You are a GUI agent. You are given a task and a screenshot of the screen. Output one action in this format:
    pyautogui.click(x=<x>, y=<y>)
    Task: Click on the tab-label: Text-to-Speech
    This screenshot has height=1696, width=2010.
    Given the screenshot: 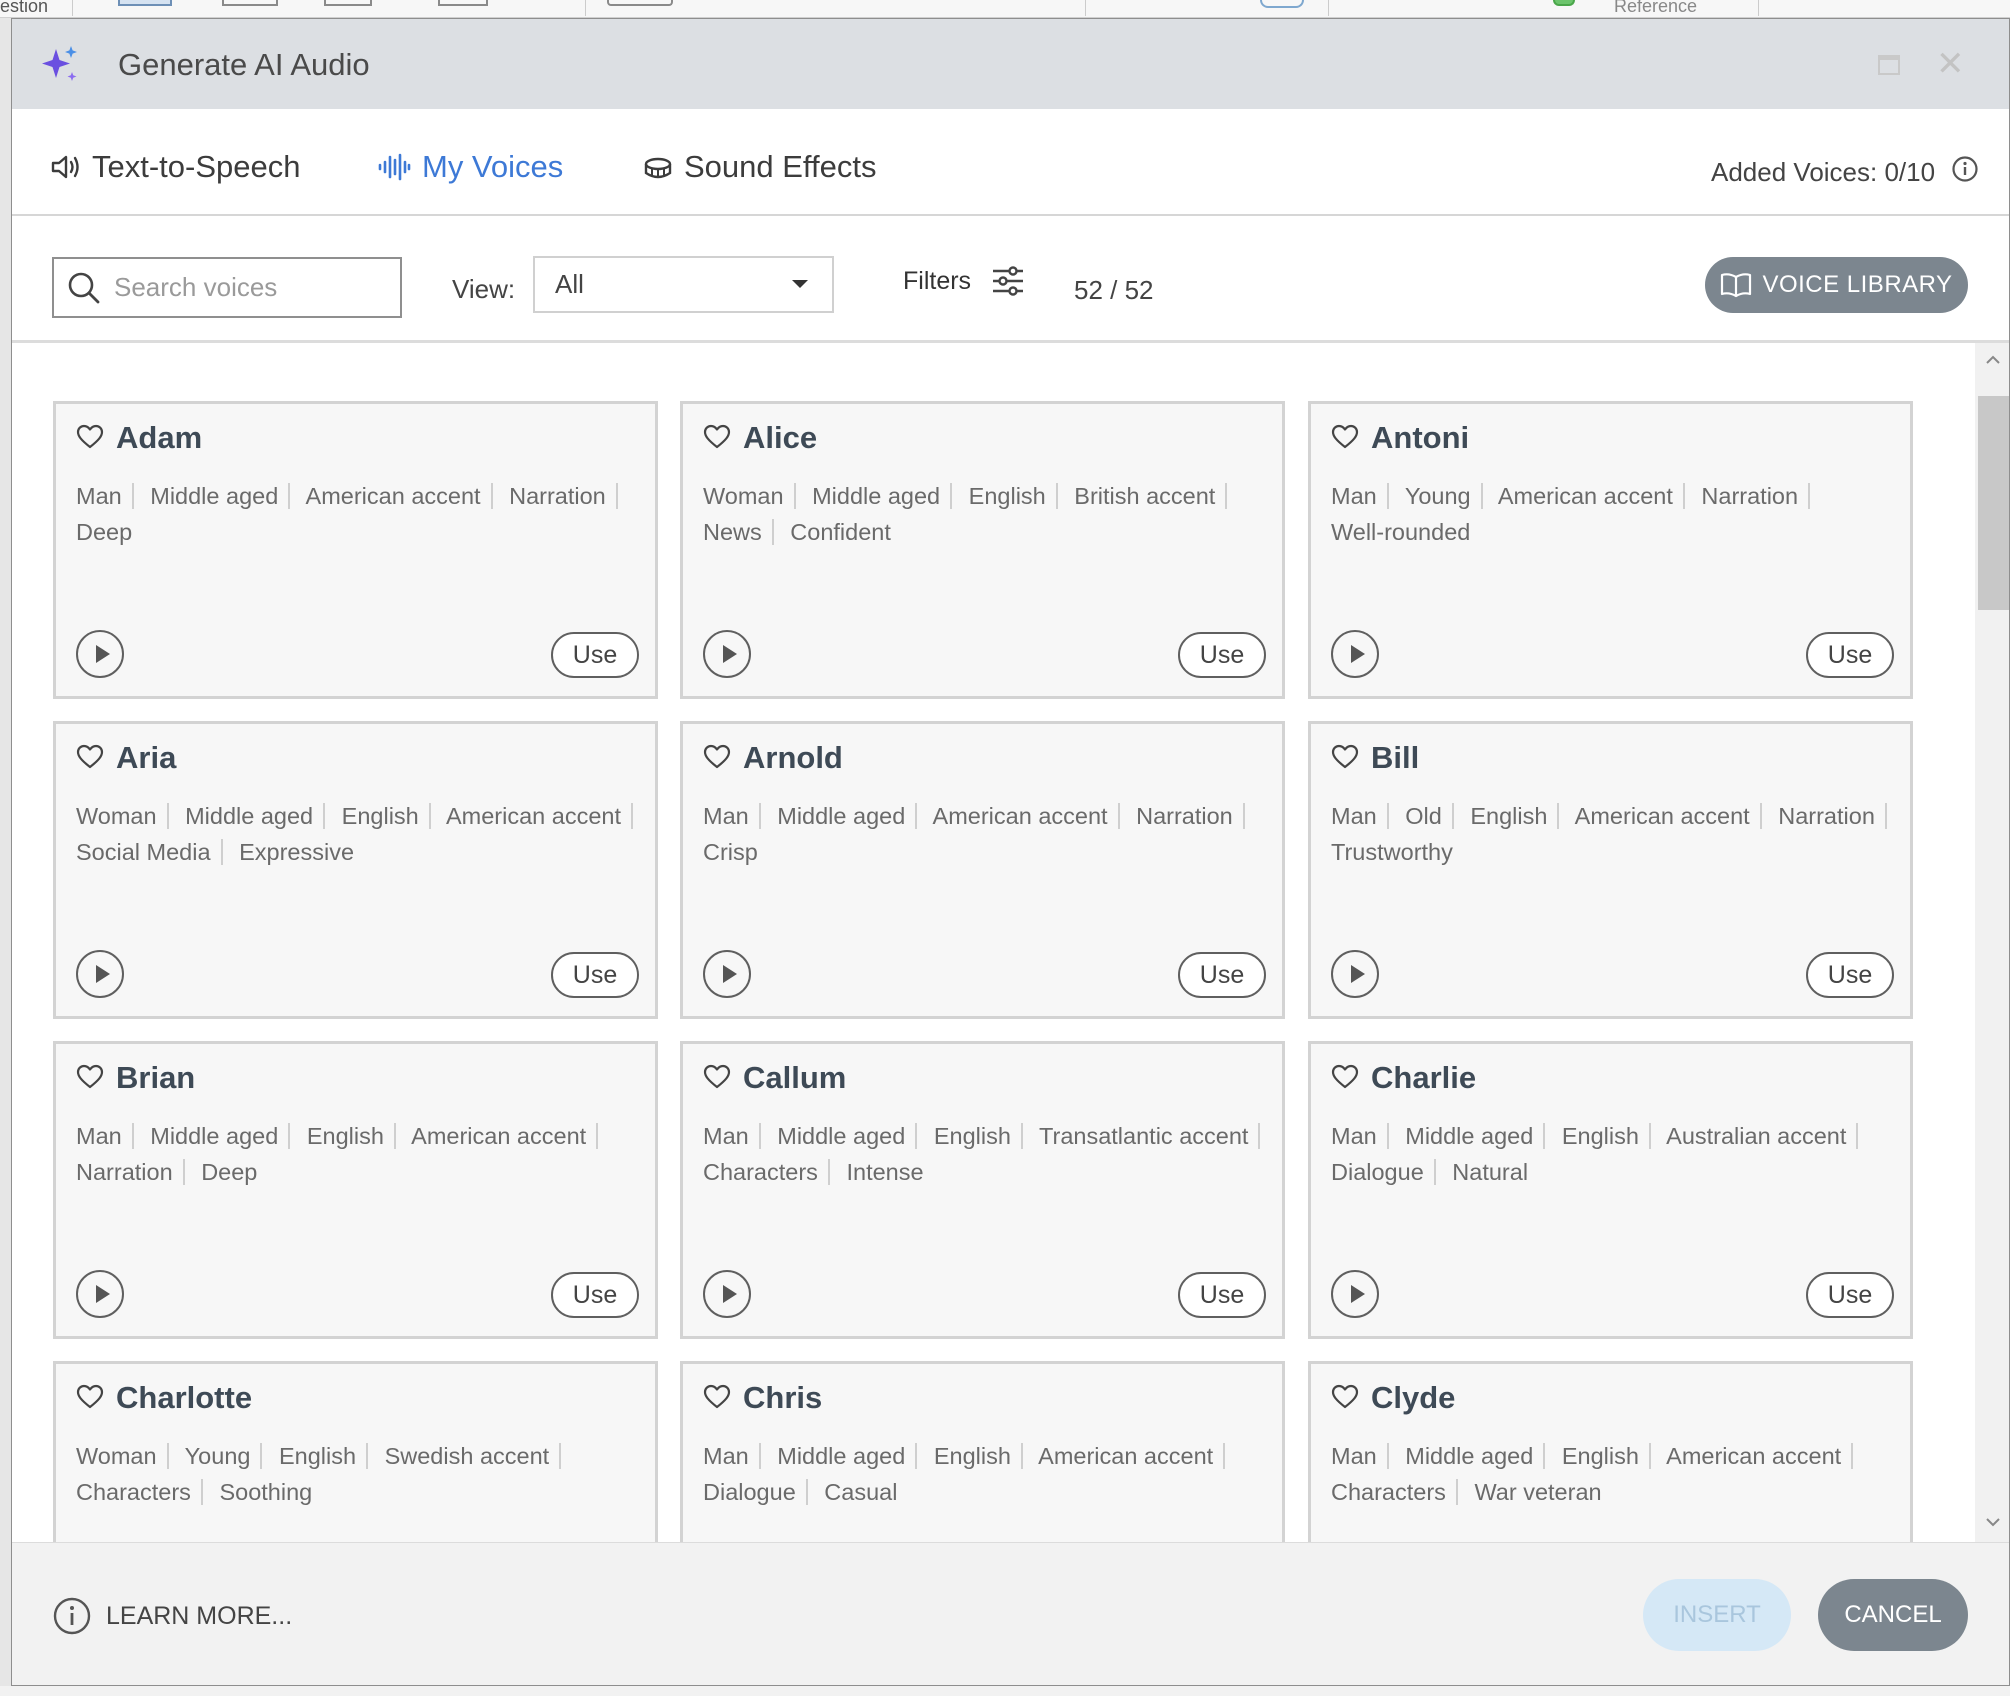 What is the action you would take?
    pyautogui.click(x=196, y=166)
    